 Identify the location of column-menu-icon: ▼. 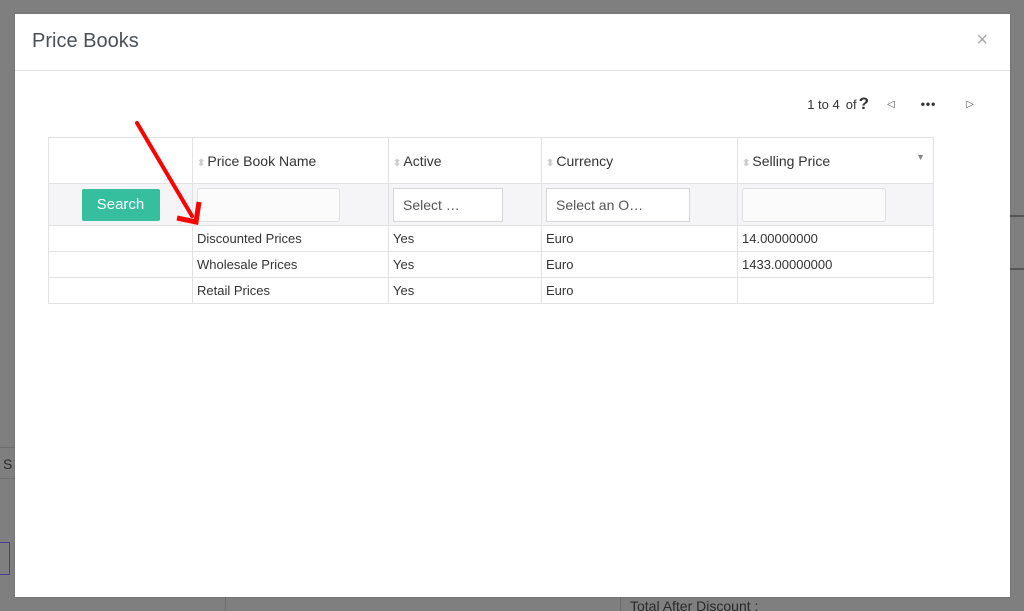
(920, 157).